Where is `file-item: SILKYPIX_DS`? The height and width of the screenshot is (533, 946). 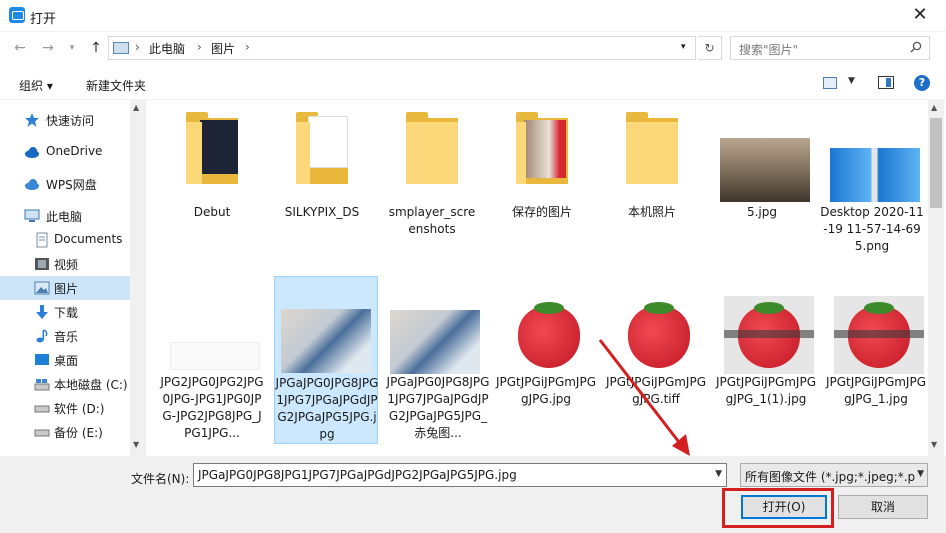
file-item: SILKYPIX_DS is located at coordinates (322, 197).